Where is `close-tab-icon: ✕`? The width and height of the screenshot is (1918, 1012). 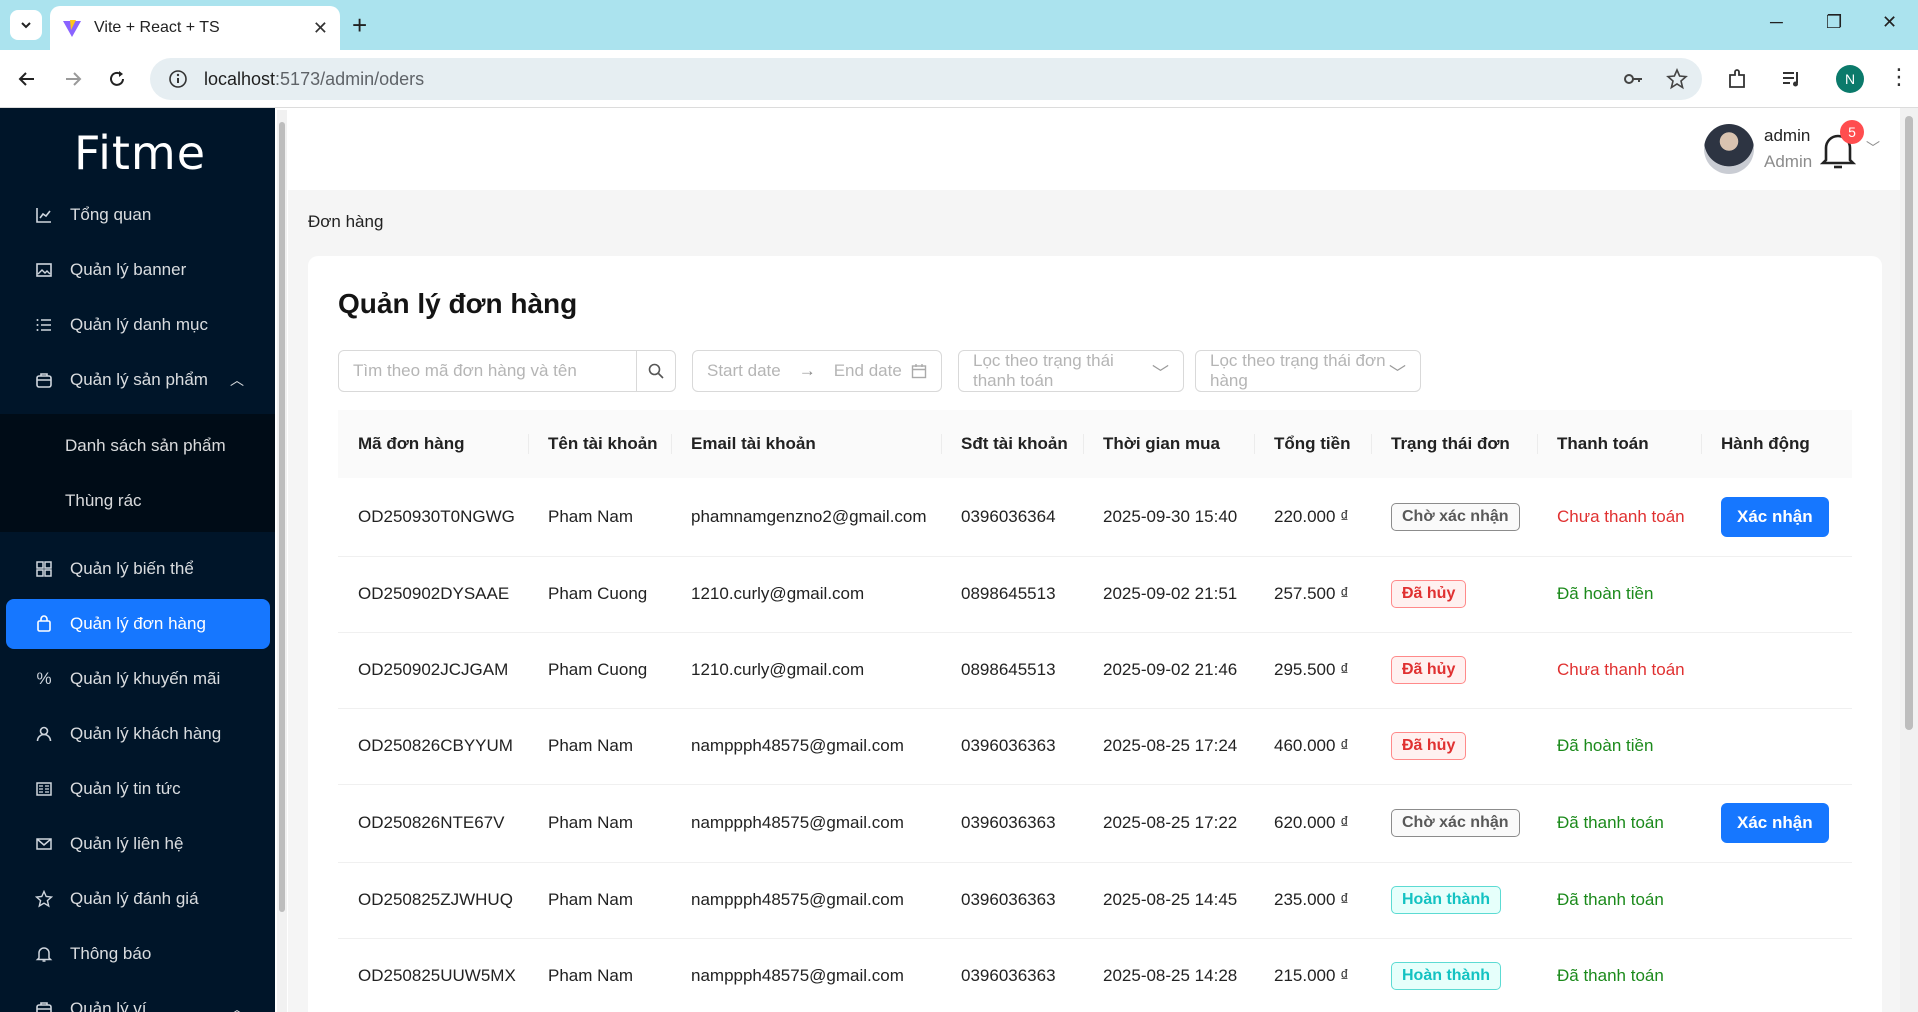
close-tab-icon: ✕ is located at coordinates (320, 28).